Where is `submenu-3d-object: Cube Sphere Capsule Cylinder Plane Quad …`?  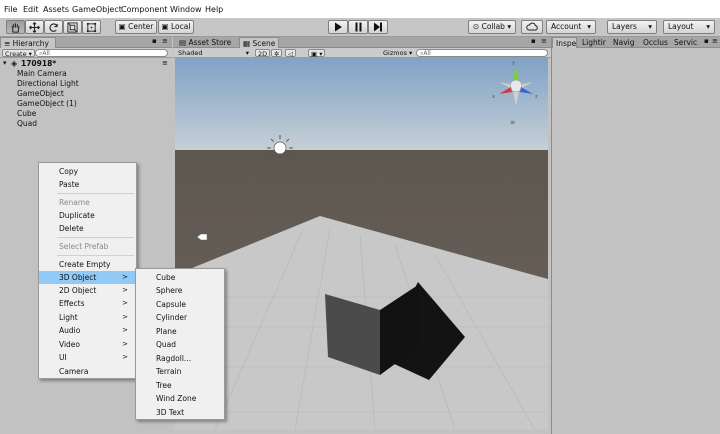 submenu-3d-object: Cube Sphere Capsule Cylinder Plane Quad … is located at coordinates (180, 344).